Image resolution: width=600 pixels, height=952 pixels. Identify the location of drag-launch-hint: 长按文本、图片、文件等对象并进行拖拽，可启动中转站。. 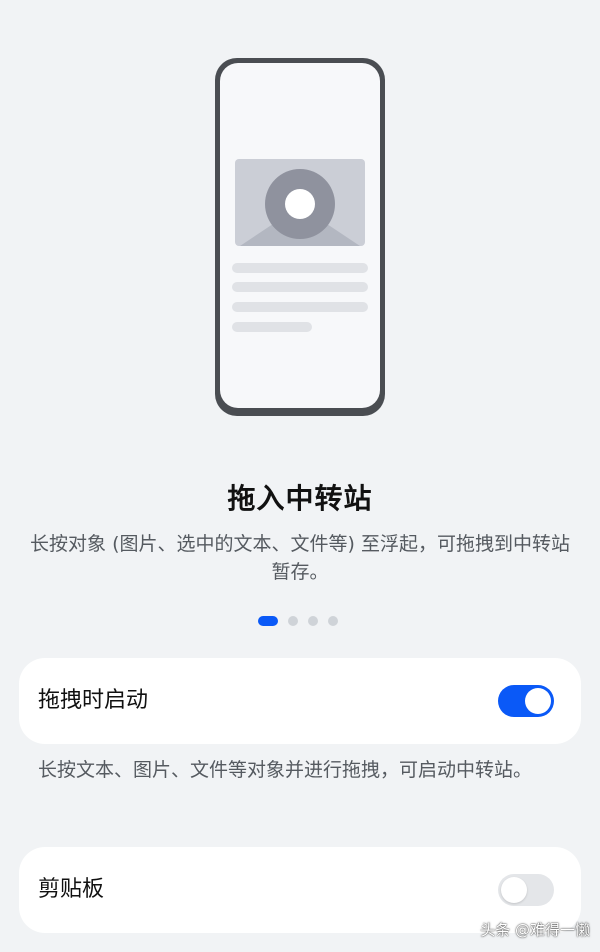
(285, 770).